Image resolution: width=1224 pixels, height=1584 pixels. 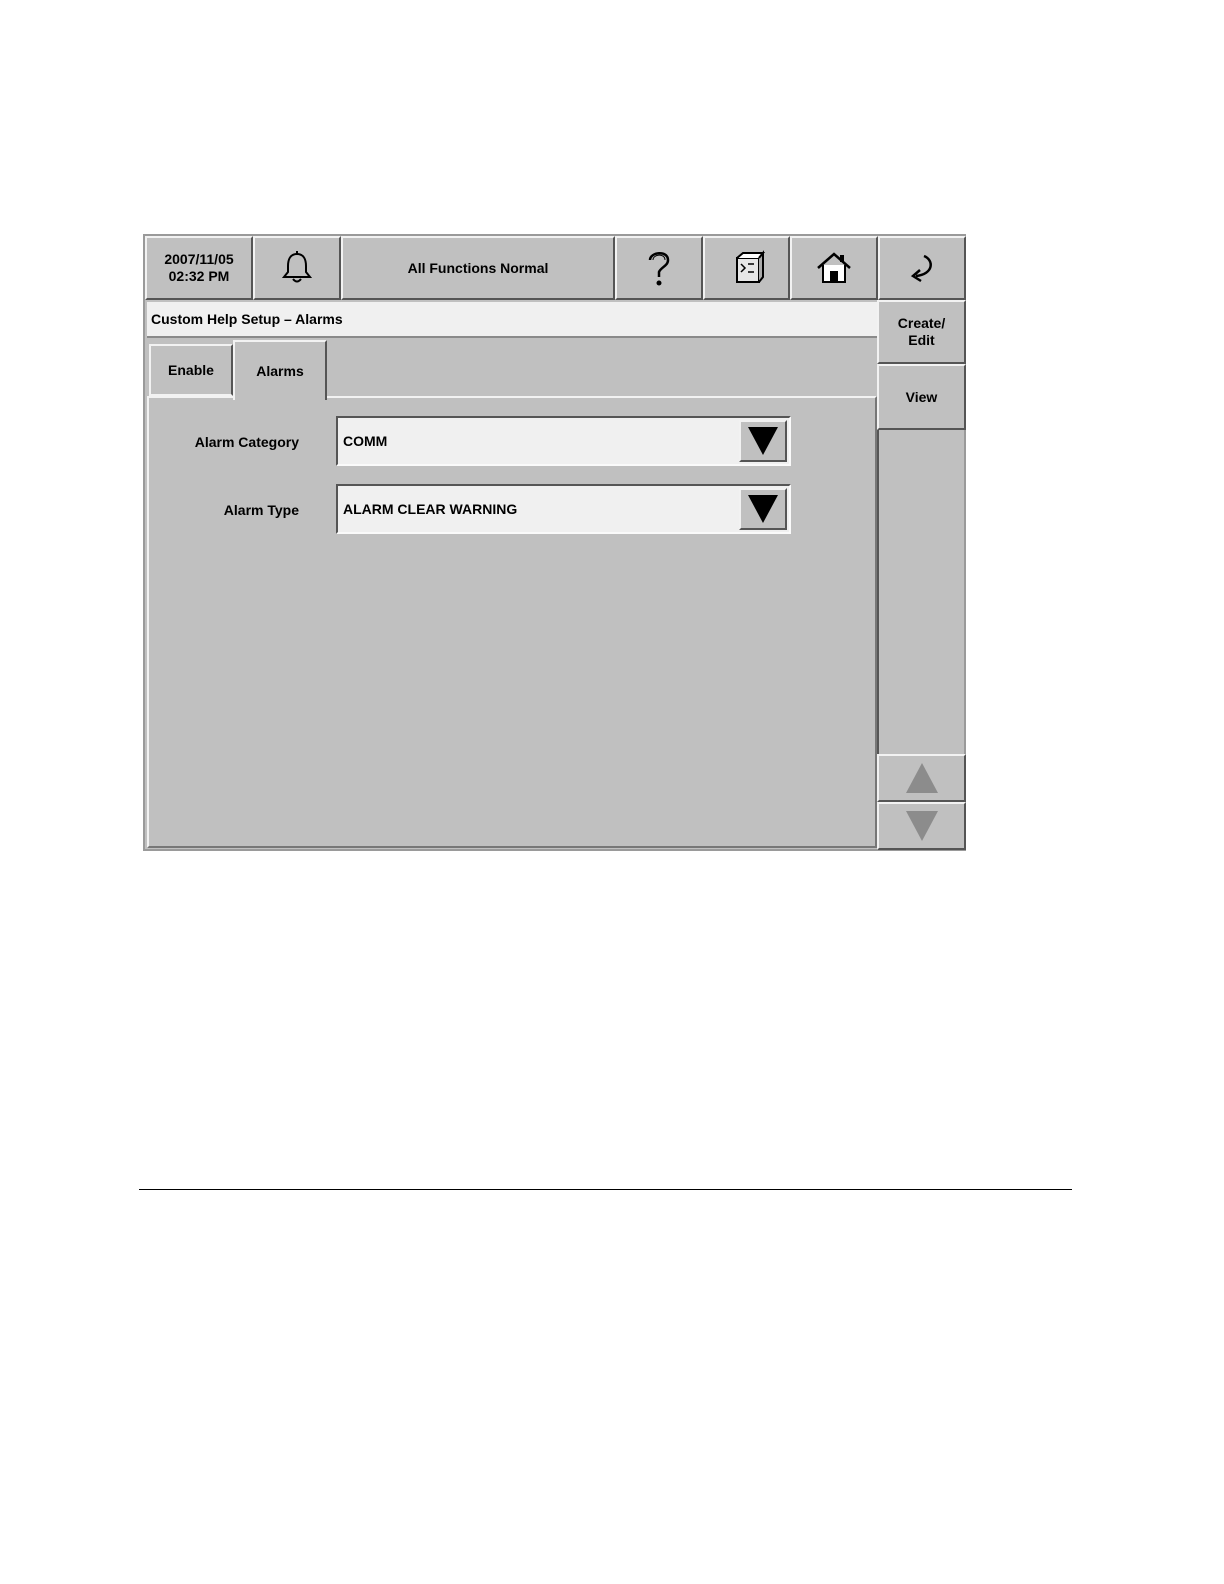 I want to click on view-button: View, so click(x=921, y=397).